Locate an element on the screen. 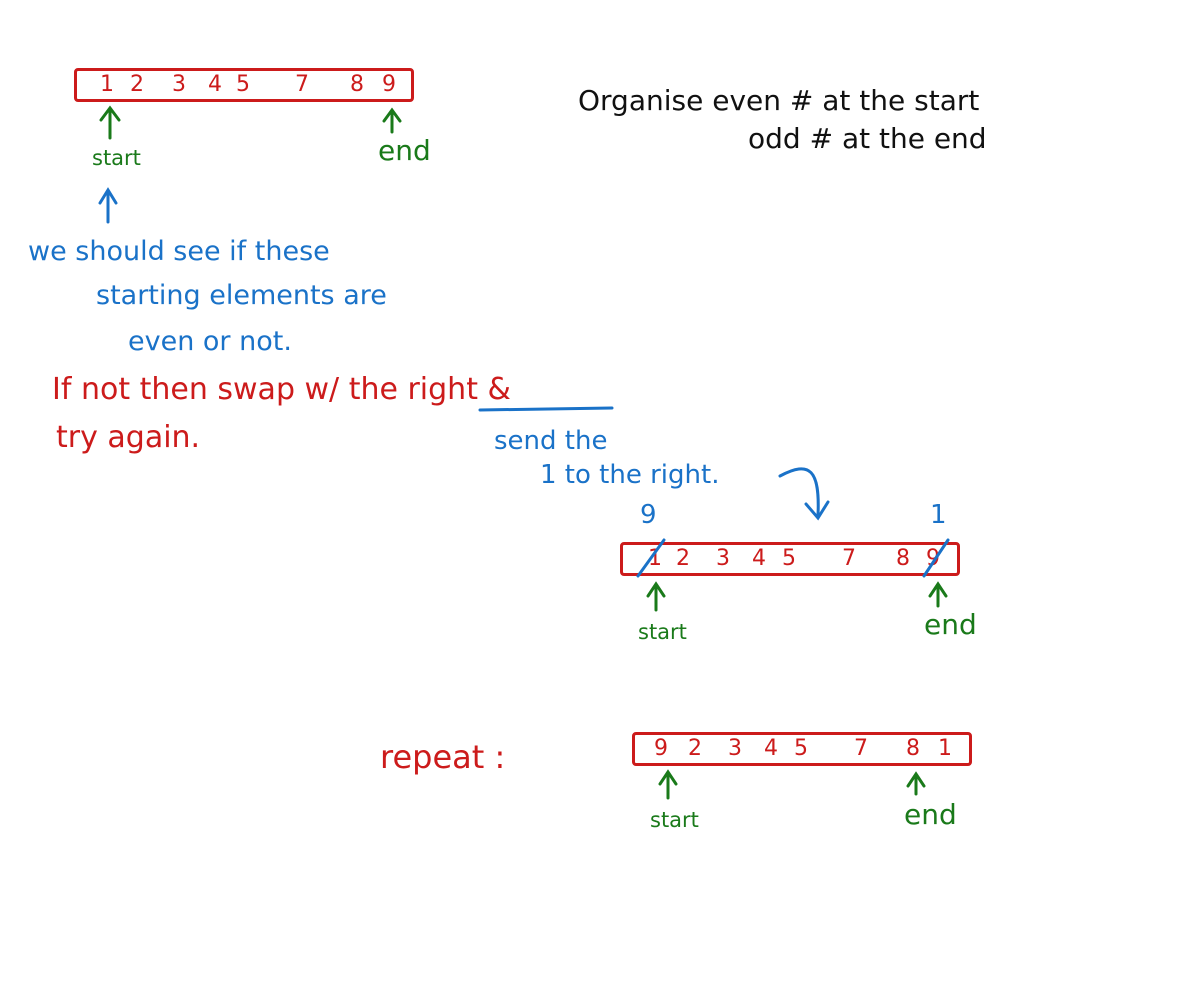 The image size is (1196, 1000). array-3-arrows is located at coordinates (792, 784).